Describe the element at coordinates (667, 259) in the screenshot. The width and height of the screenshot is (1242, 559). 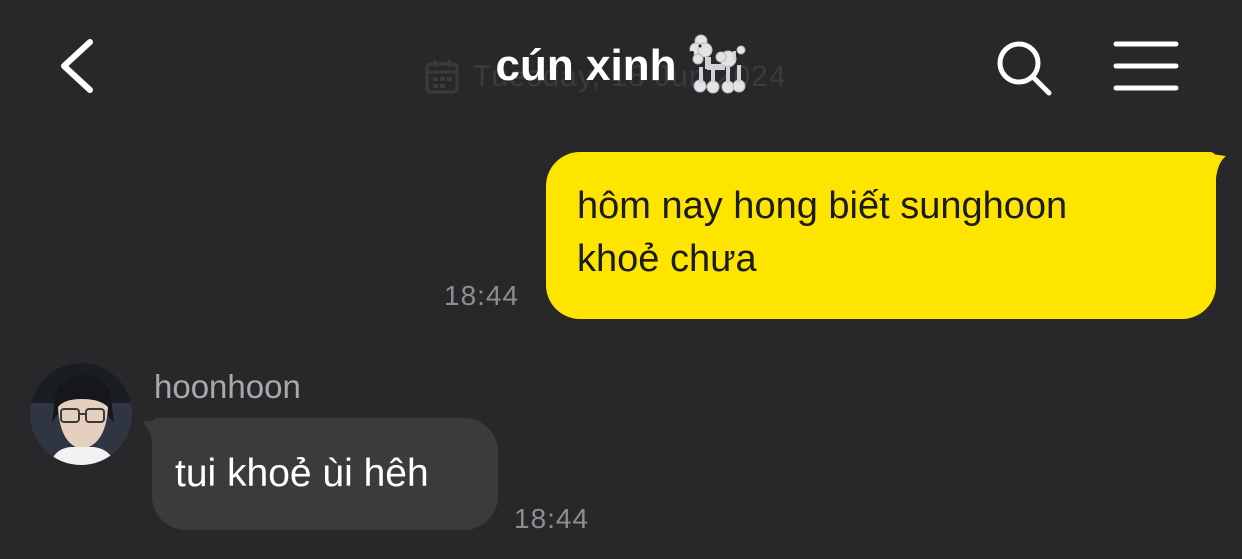
I see `sent-message-line: khoẻ chưa` at that location.